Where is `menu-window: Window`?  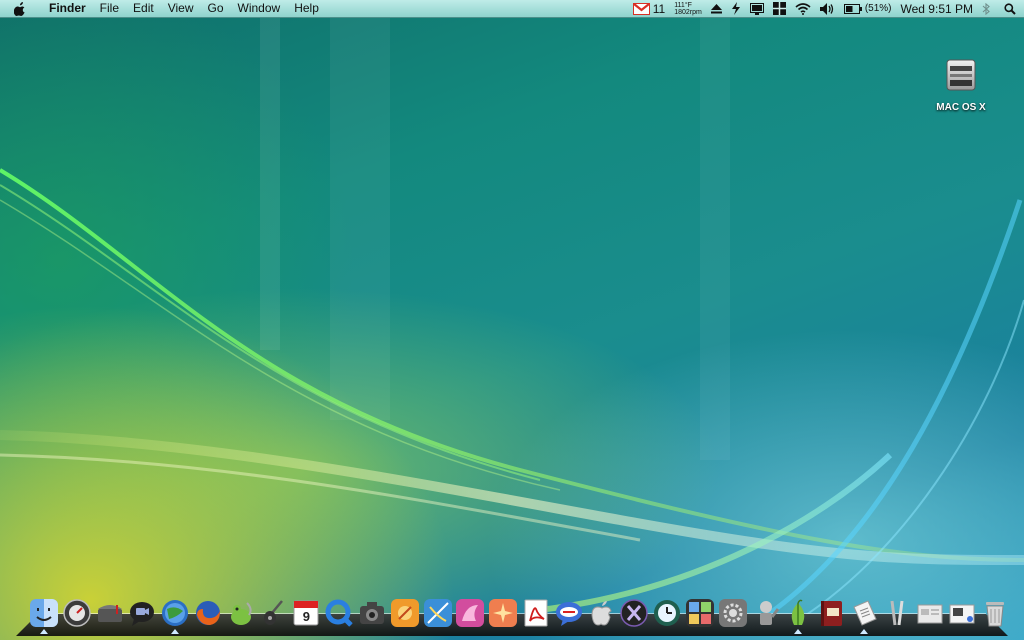
menu-window: Window is located at coordinates (259, 8).